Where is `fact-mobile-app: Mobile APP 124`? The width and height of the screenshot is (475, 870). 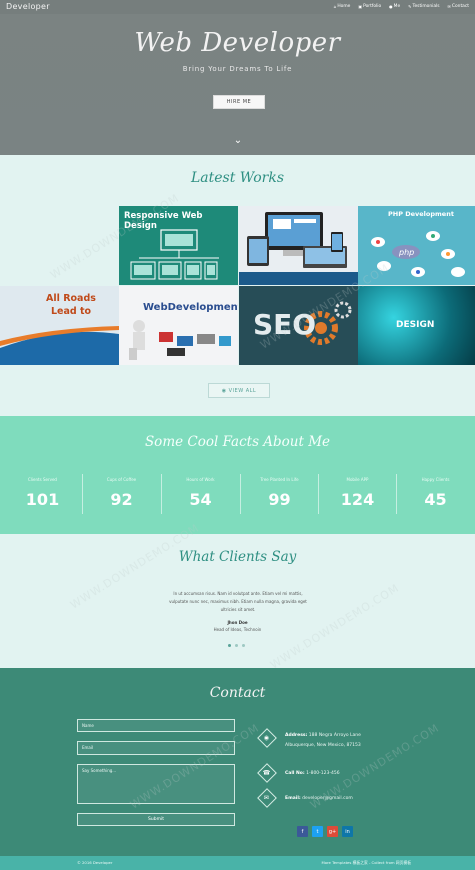 fact-mobile-app: Mobile APP 124 is located at coordinates (357, 496).